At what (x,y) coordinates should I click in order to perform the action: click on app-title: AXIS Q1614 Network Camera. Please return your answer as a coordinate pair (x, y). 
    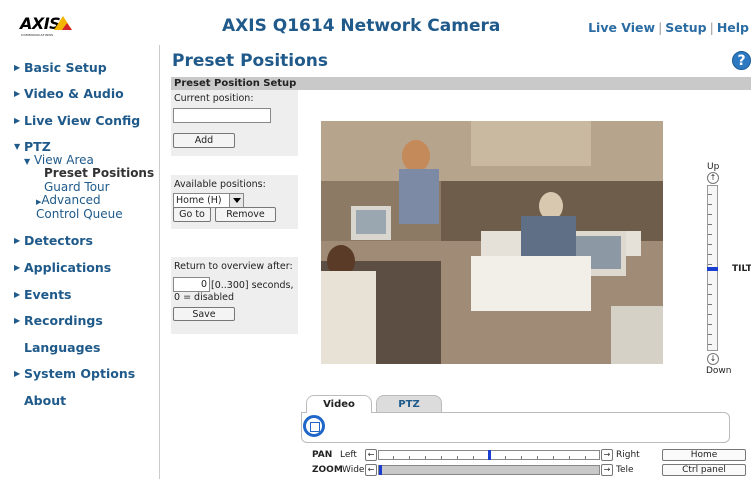
    Looking at the image, I should click on (361, 26).